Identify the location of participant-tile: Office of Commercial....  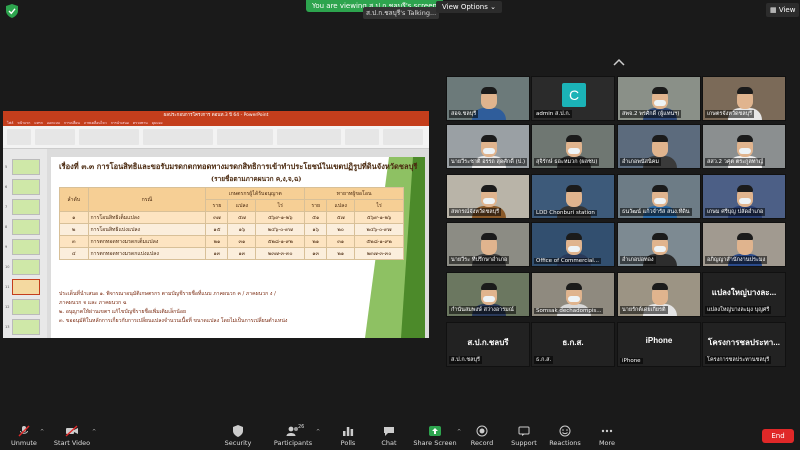
(573, 244).